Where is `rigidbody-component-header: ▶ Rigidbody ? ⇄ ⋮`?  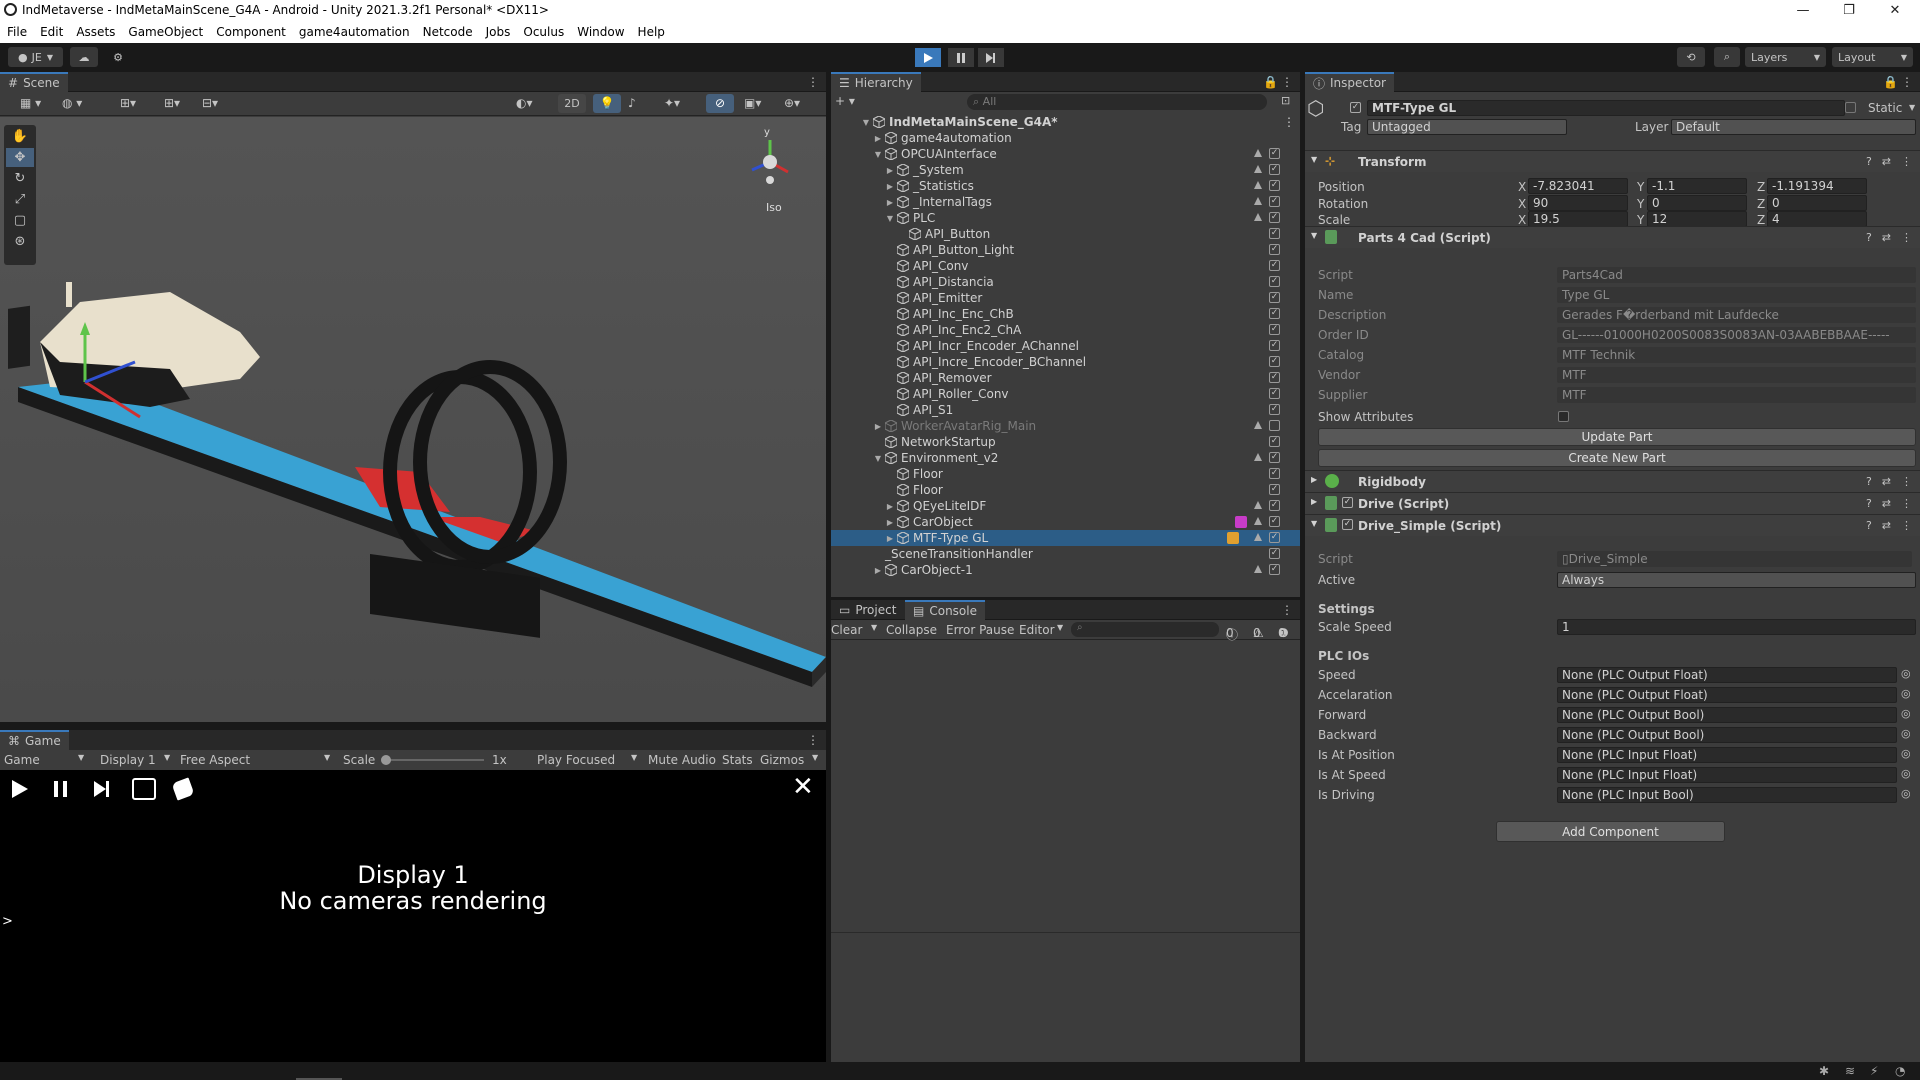 rigidbody-component-header: ▶ Rigidbody ? ⇄ ⋮ is located at coordinates (1612, 481).